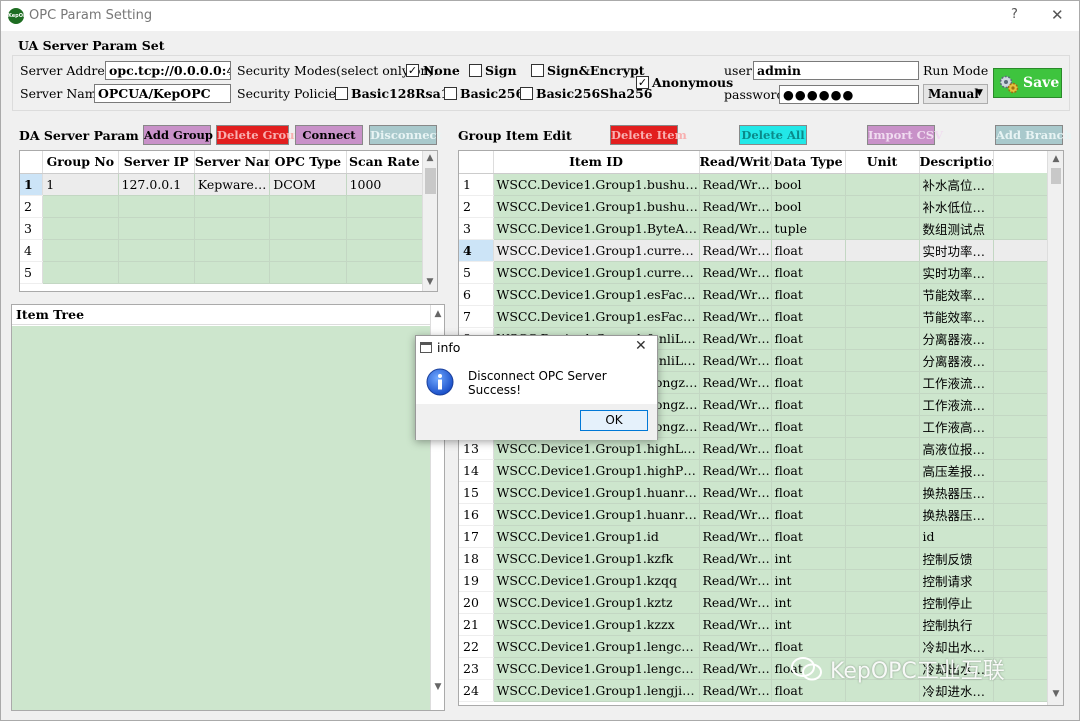 This screenshot has width=1080, height=721. I want to click on description-cell: 控制执行, so click(956, 624).